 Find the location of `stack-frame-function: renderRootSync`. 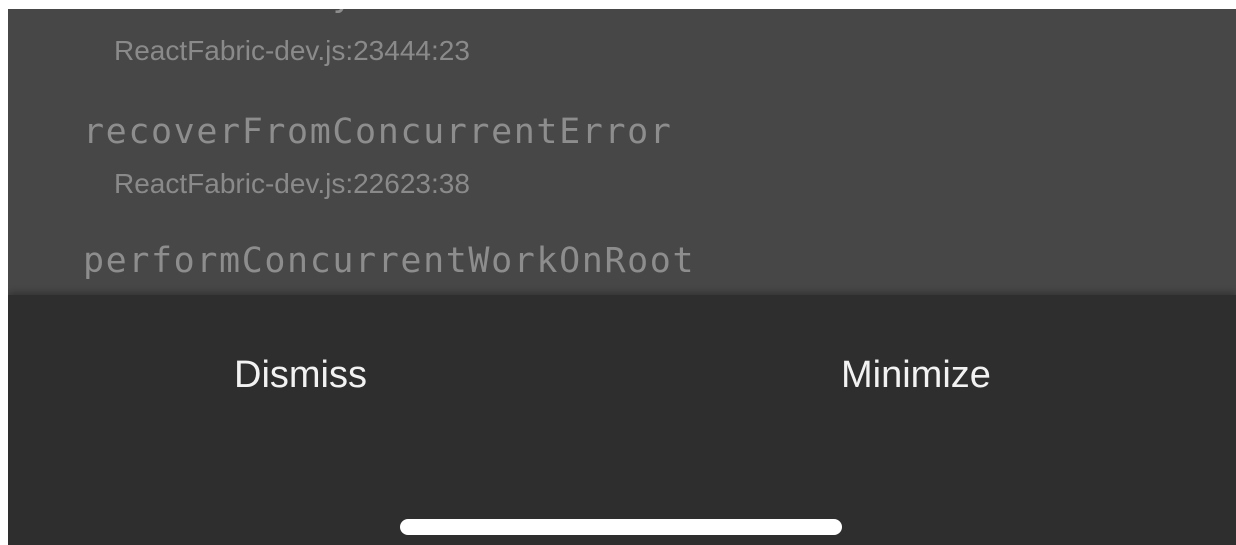

stack-frame-function: renderRootSync is located at coordinates (241, 12).